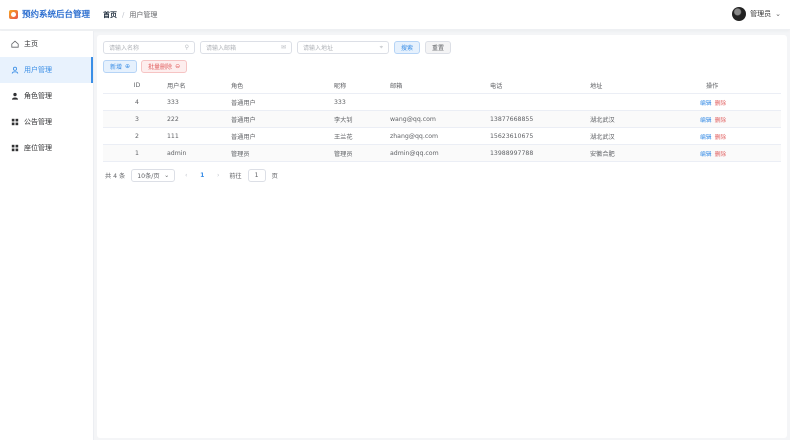  Describe the element at coordinates (186, 47) in the screenshot. I see `search-icon: ⚲` at that location.